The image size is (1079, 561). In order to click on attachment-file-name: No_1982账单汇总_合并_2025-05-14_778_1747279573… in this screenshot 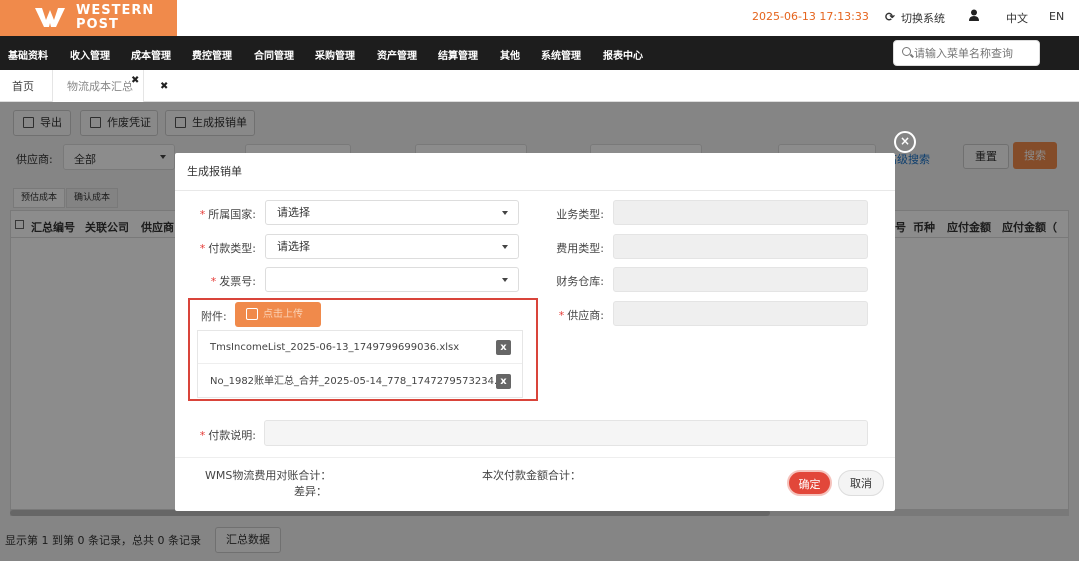, I will do `click(361, 381)`.